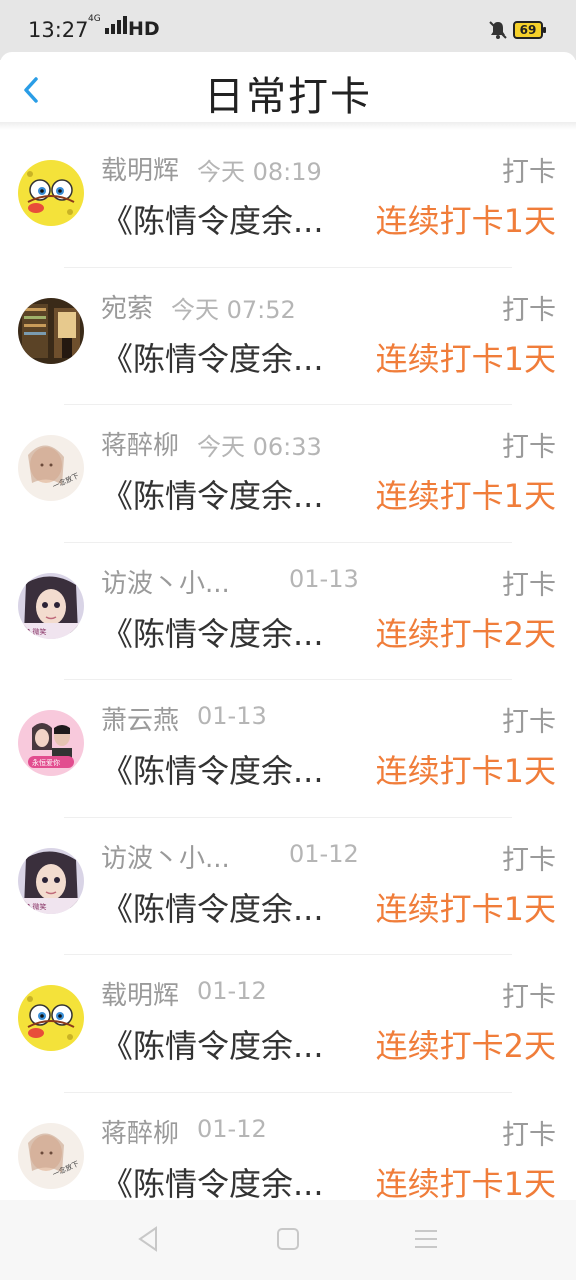 This screenshot has height=1280, width=576. I want to click on battery-level: 69, so click(528, 30).